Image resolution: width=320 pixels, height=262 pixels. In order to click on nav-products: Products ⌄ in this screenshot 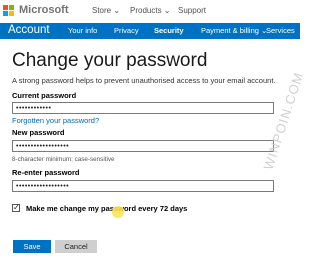, I will do `click(150, 10)`.